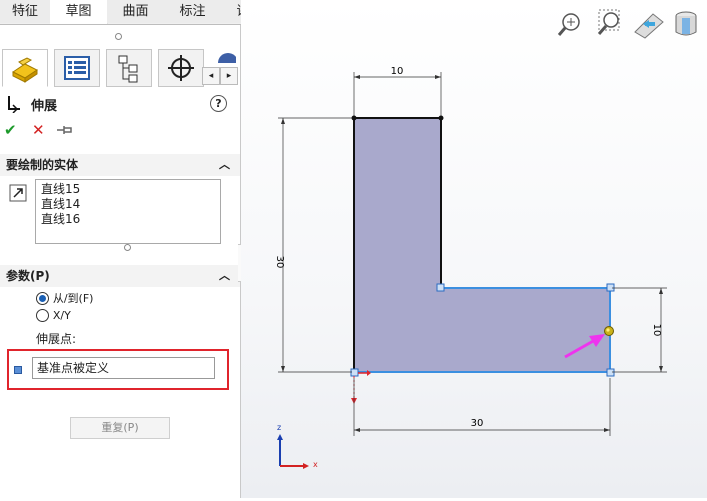 Image resolution: width=707 pixels, height=501 pixels. What do you see at coordinates (397, 71) in the screenshot?
I see `dimension-top-text: 10` at bounding box center [397, 71].